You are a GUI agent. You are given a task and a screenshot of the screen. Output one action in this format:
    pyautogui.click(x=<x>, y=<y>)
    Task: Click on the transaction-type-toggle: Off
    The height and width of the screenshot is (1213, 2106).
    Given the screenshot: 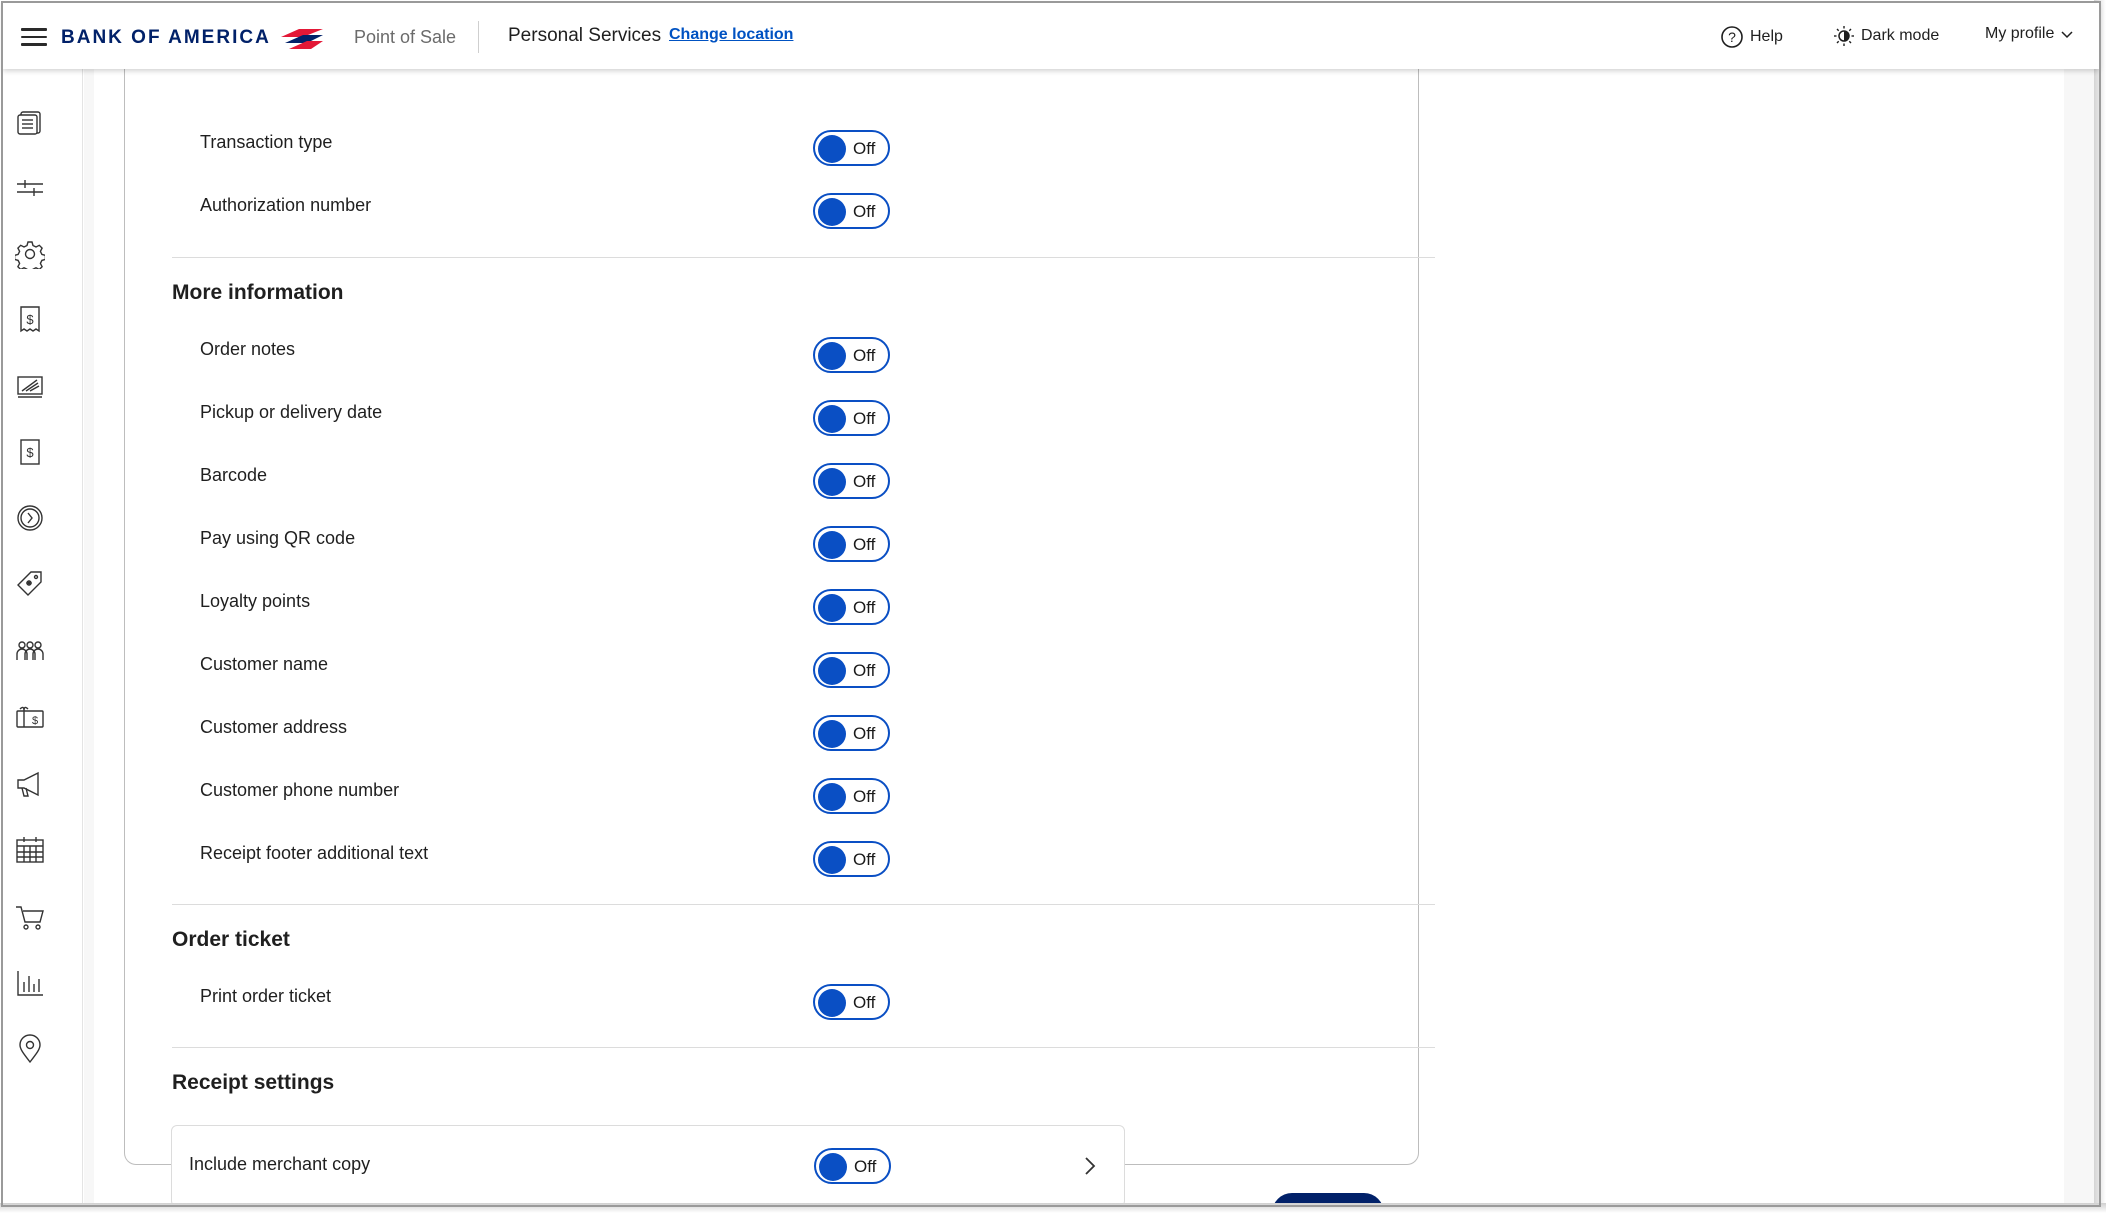 What is the action you would take?
    pyautogui.click(x=851, y=148)
    